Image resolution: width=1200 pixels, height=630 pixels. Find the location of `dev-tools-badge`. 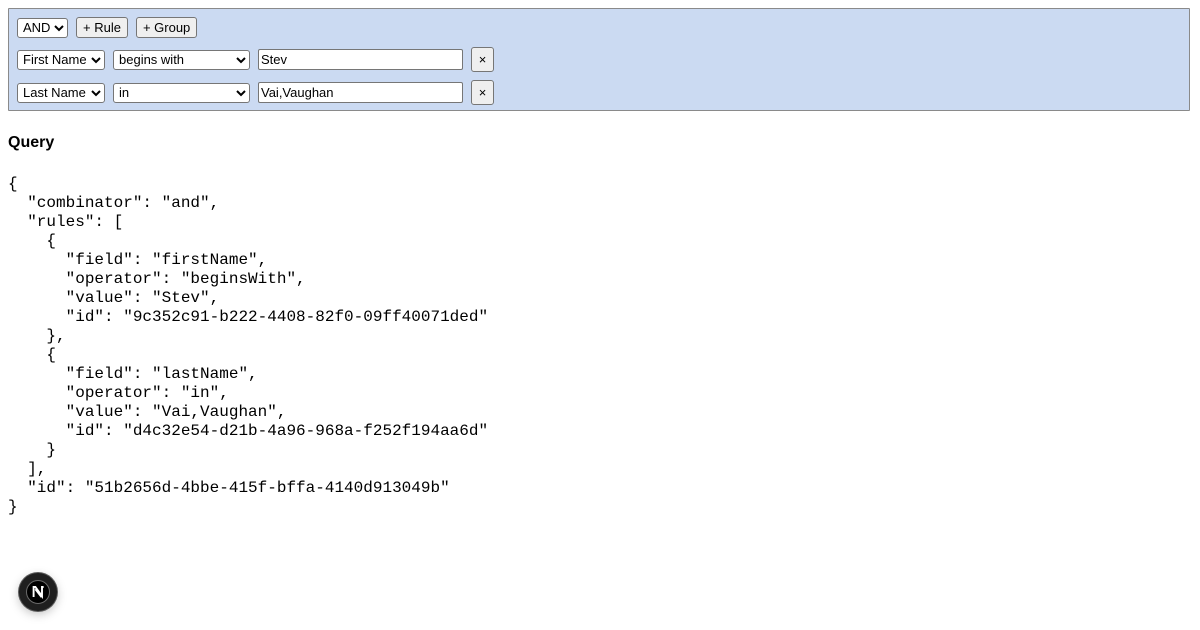

dev-tools-badge is located at coordinates (38, 592).